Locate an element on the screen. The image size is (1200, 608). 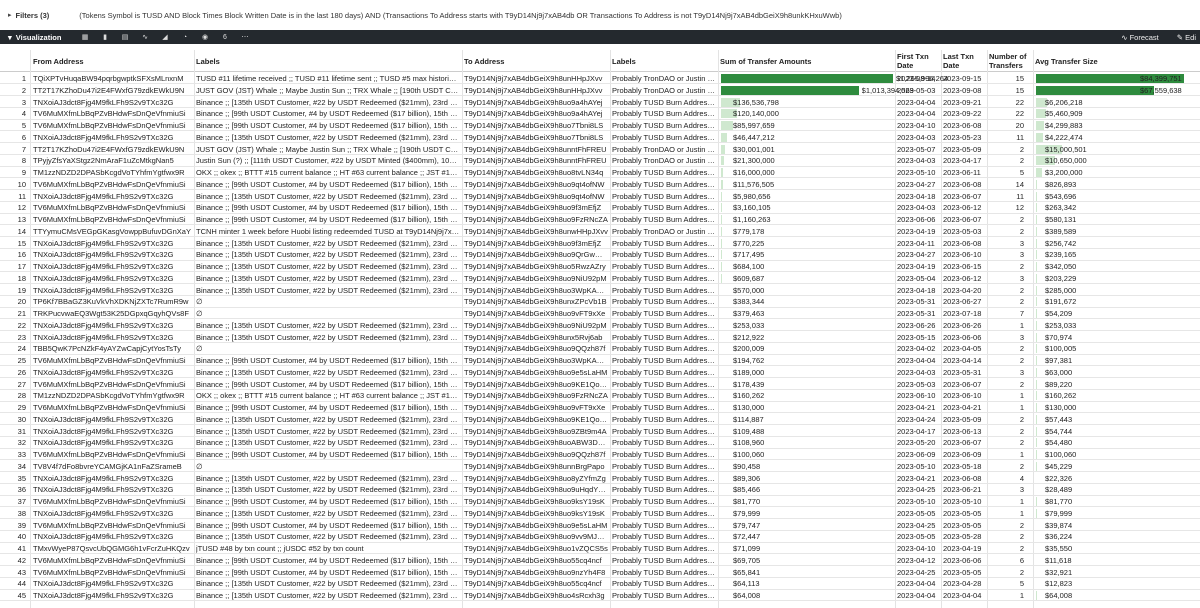
area-chart-icon: ◢ is located at coordinates (165, 37).